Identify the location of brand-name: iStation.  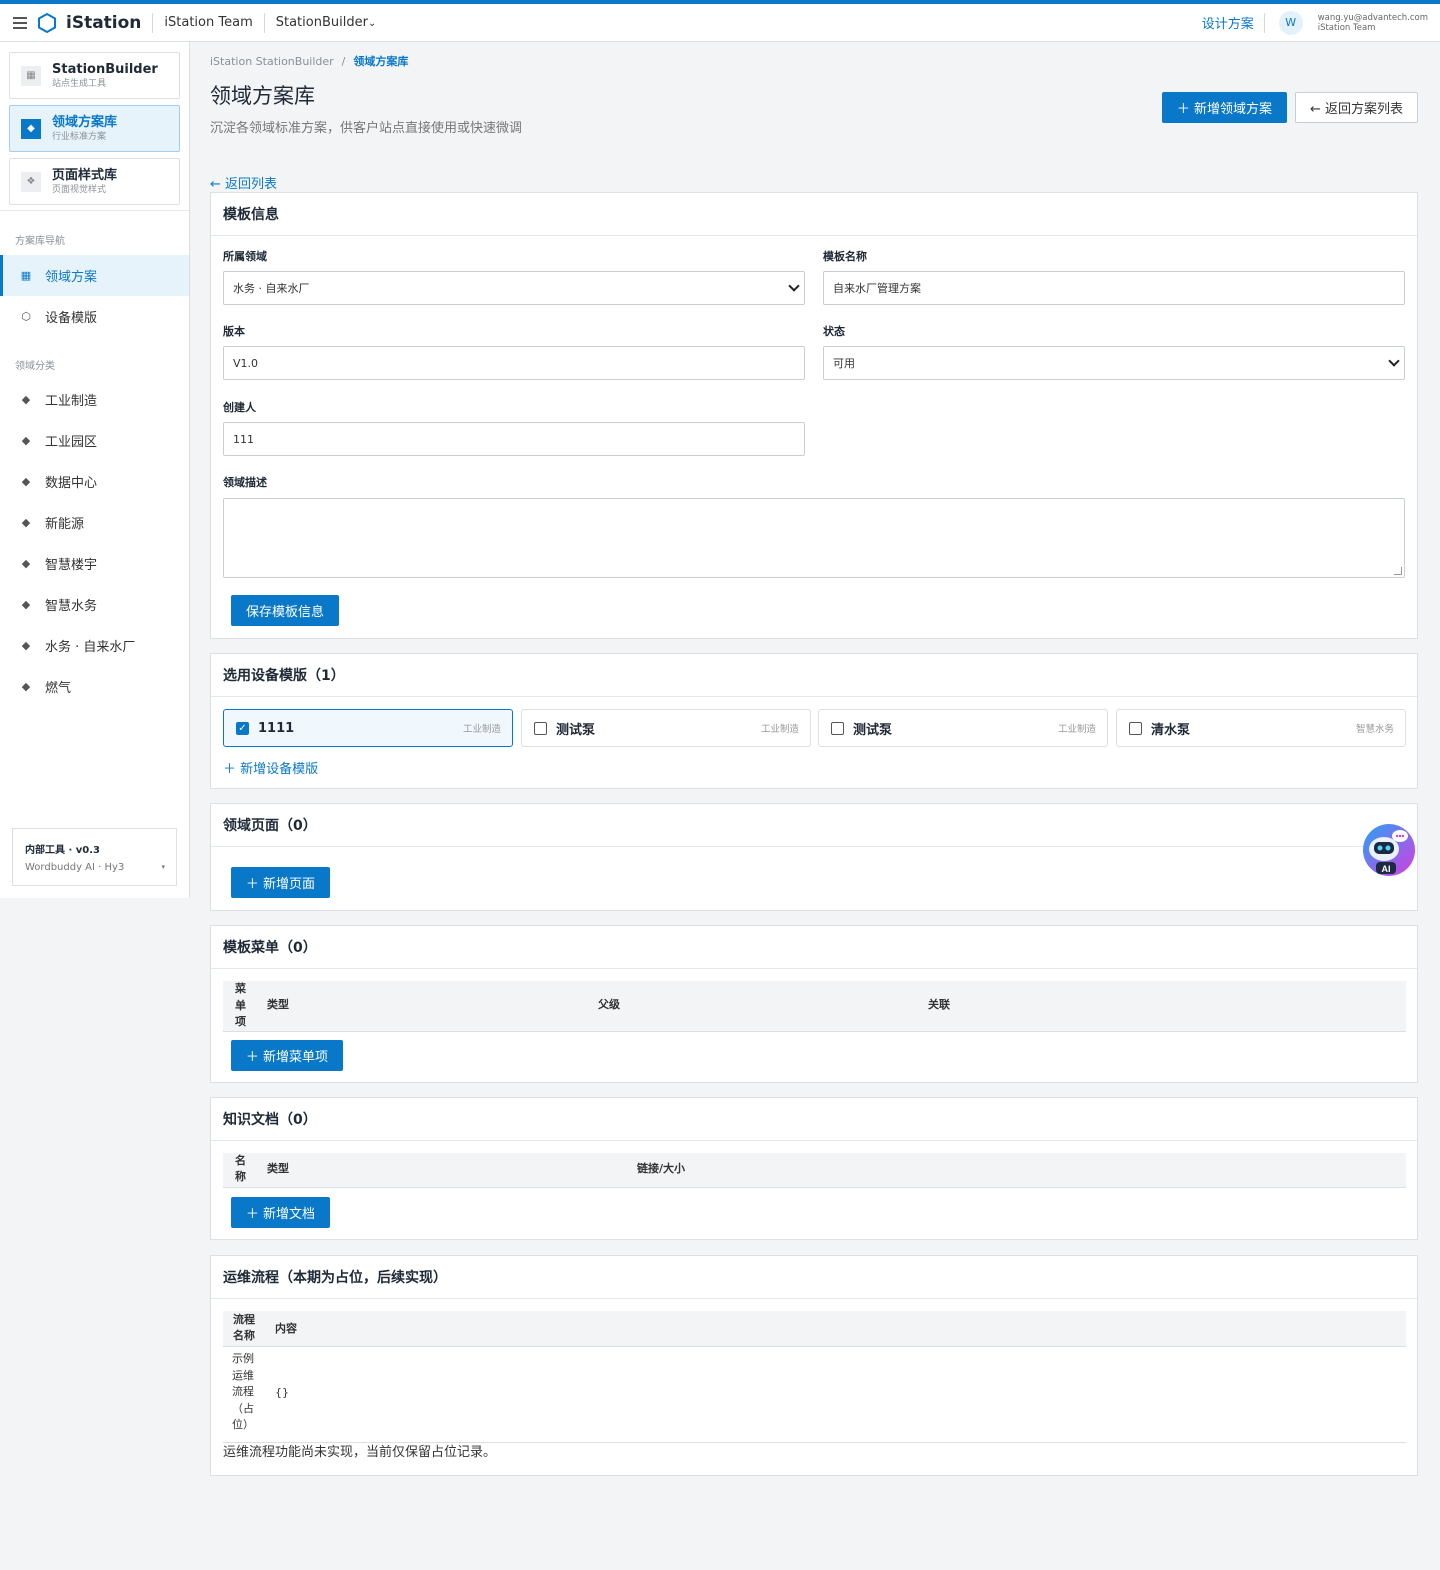
(103, 23).